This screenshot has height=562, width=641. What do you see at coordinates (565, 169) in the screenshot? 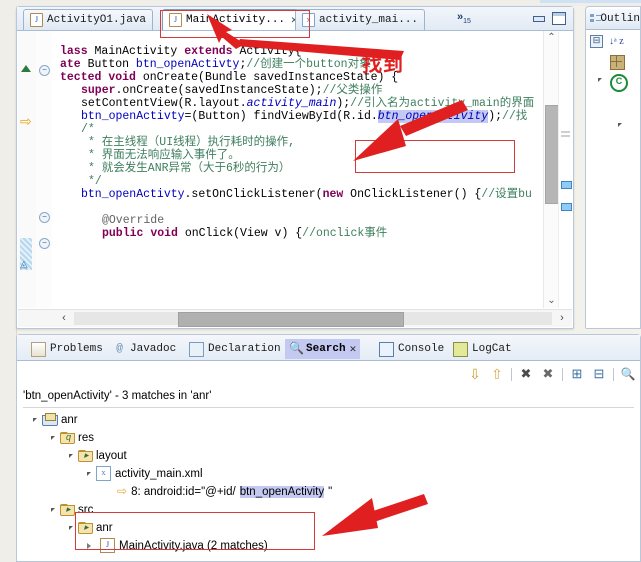
I see `editor-overview-ruler` at bounding box center [565, 169].